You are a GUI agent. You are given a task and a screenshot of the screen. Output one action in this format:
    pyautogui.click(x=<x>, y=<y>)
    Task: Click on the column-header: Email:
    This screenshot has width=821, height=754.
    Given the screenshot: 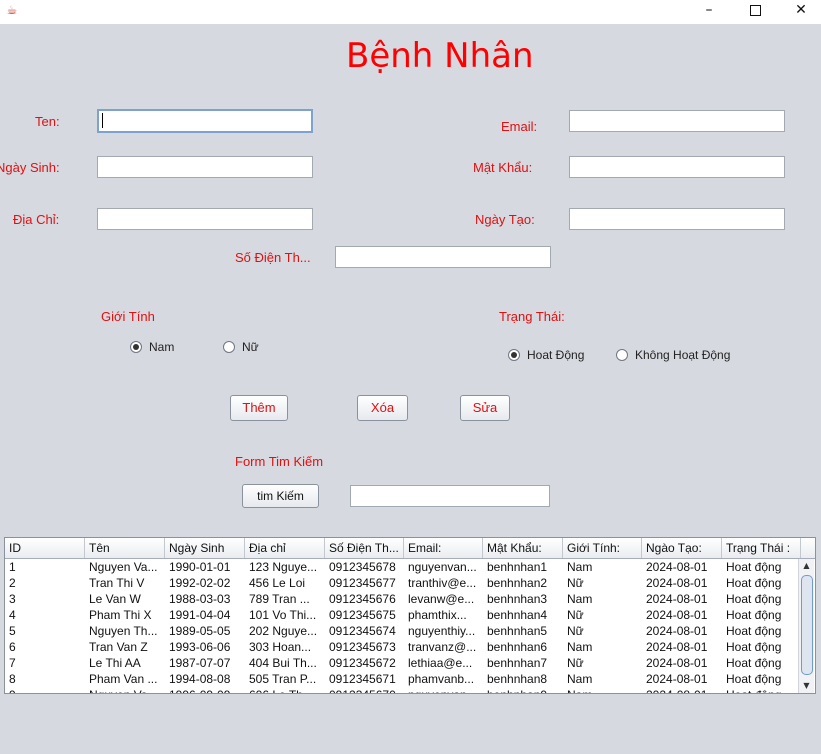 What is the action you would take?
    pyautogui.click(x=443, y=548)
    